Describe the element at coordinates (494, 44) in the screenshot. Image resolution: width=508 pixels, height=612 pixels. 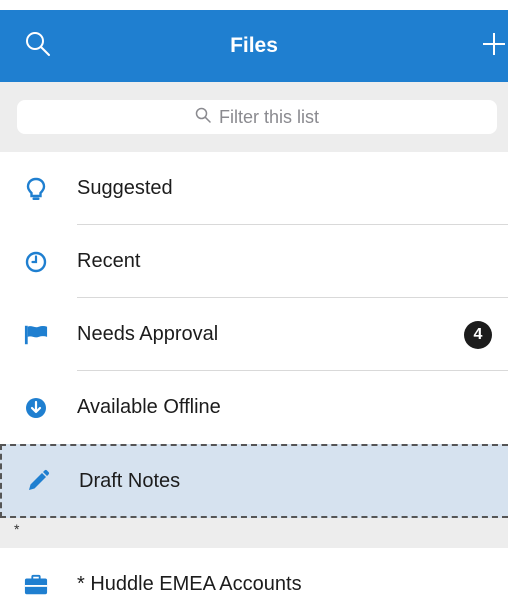
I see `plus-icon` at that location.